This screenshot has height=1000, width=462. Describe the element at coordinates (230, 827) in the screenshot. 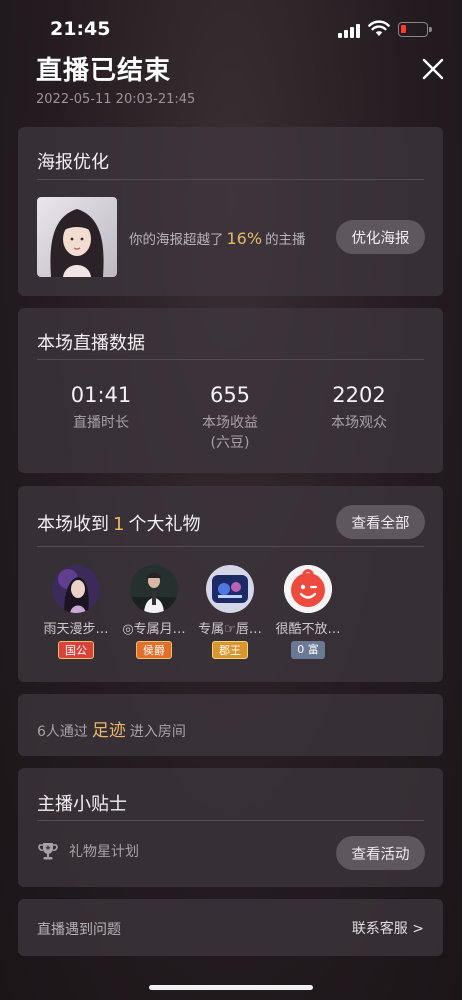

I see `tips-card: 主播小贴士 礼物星计划 查看活动` at that location.